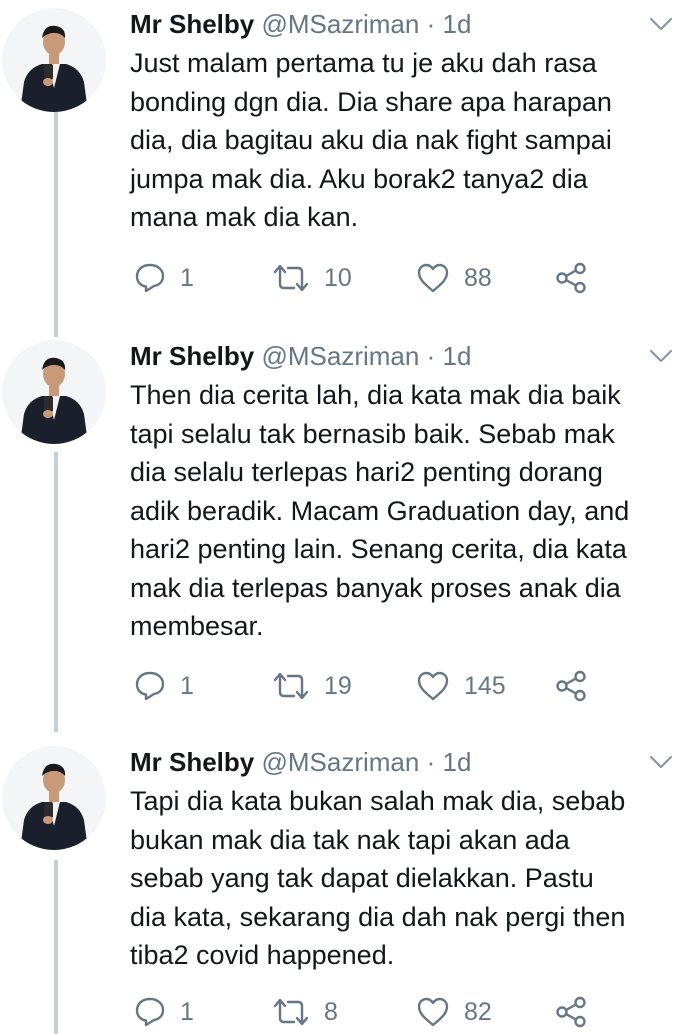 Image resolution: width=697 pixels, height=1034 pixels. What do you see at coordinates (478, 1012) in the screenshot?
I see `like-count: 82` at bounding box center [478, 1012].